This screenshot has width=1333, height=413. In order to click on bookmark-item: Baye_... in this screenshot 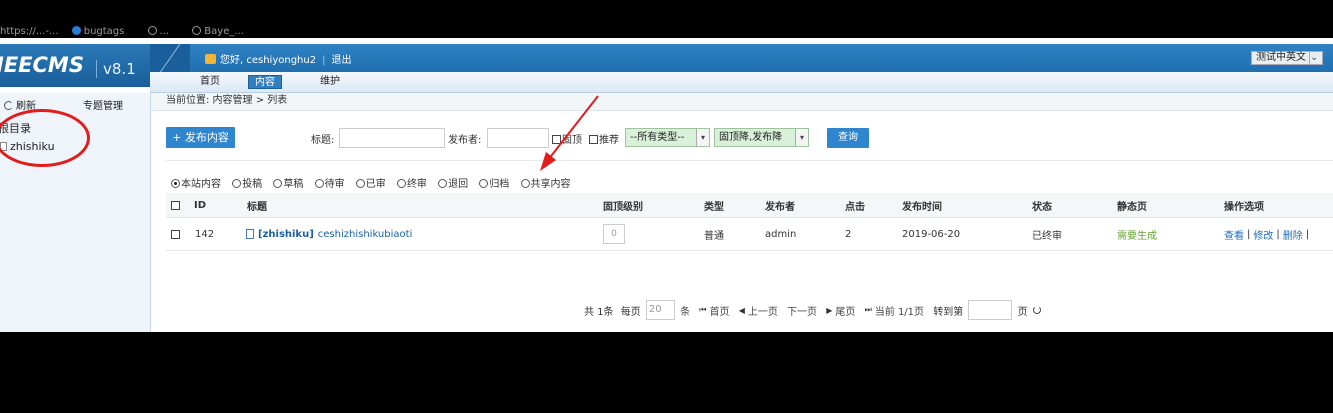, I will do `click(223, 31)`.